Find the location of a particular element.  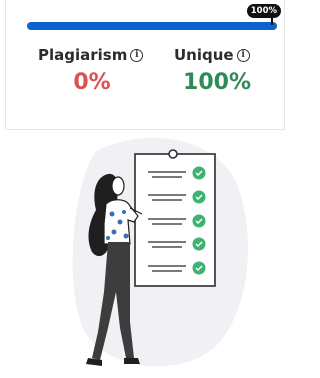

clipboard-clip is located at coordinates (173, 154).